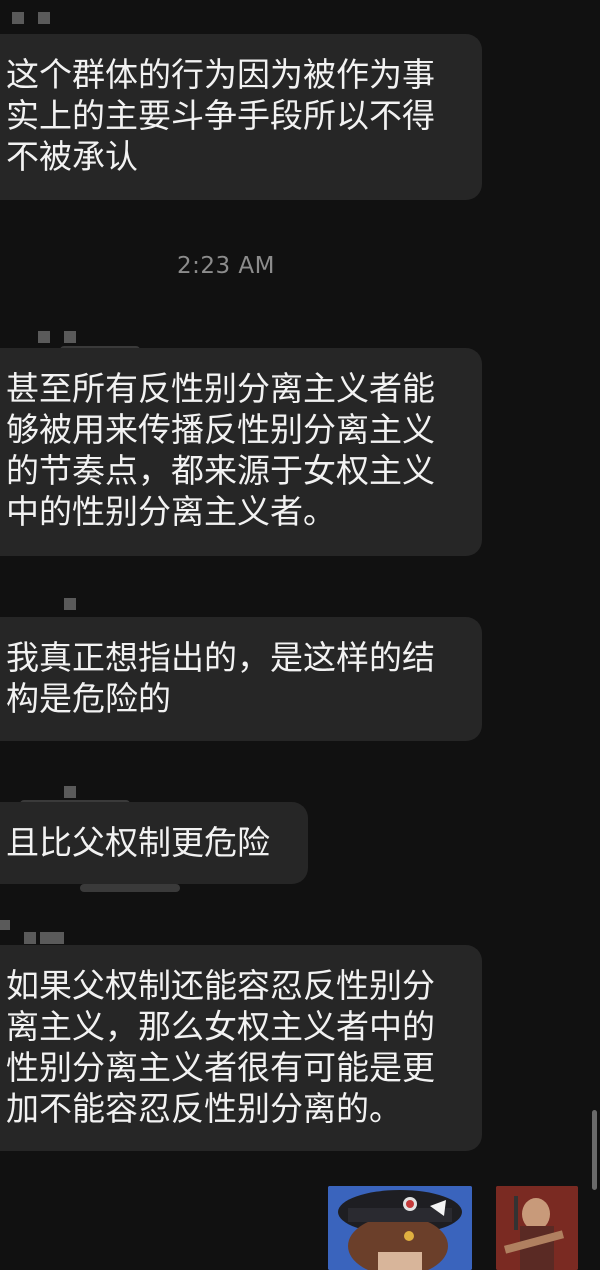 The image size is (600, 1270). What do you see at coordinates (220, 1067) in the screenshot?
I see `message-text: 性别分离主义者很有可能是更` at bounding box center [220, 1067].